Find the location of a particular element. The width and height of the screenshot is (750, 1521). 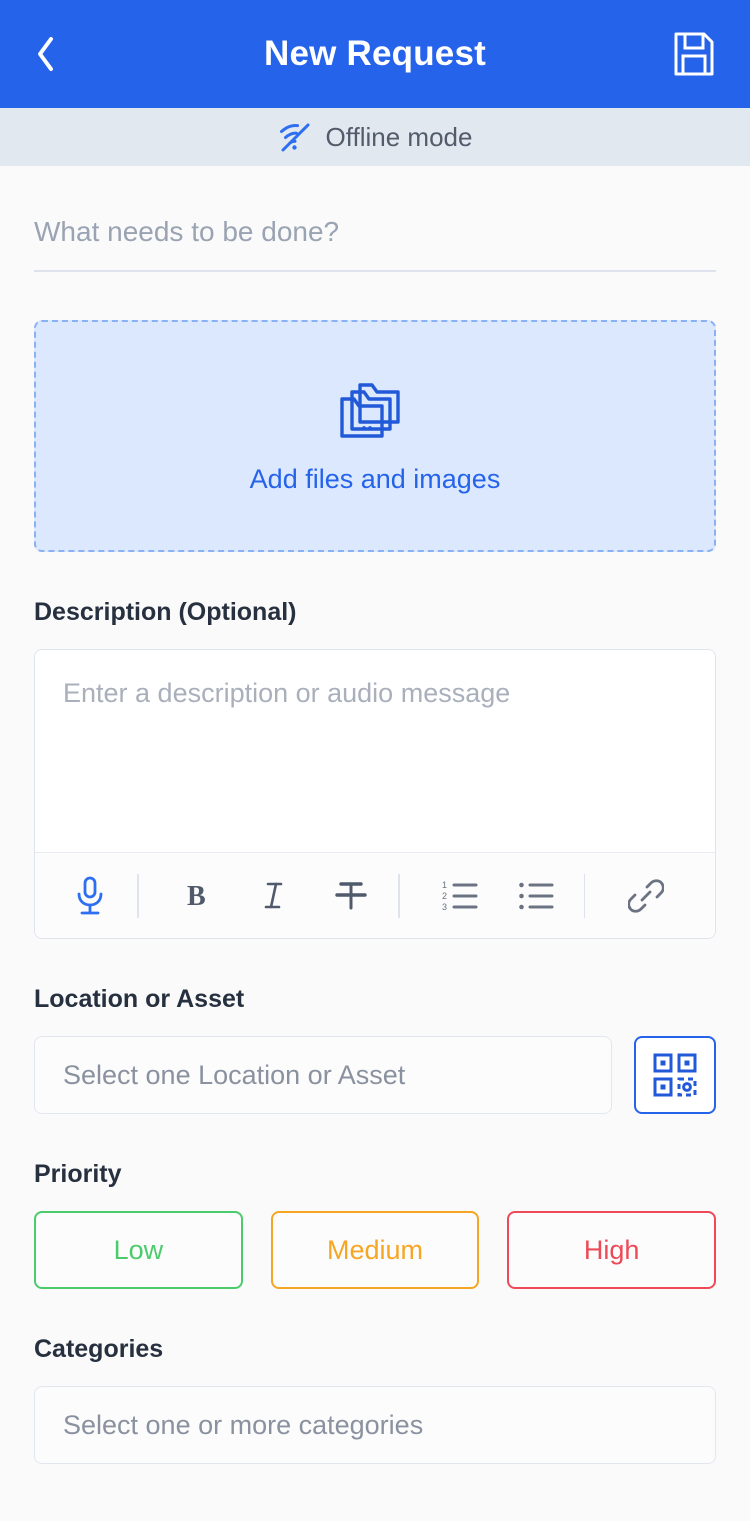

priority-option-medium-label: Medium is located at coordinates (375, 1249).